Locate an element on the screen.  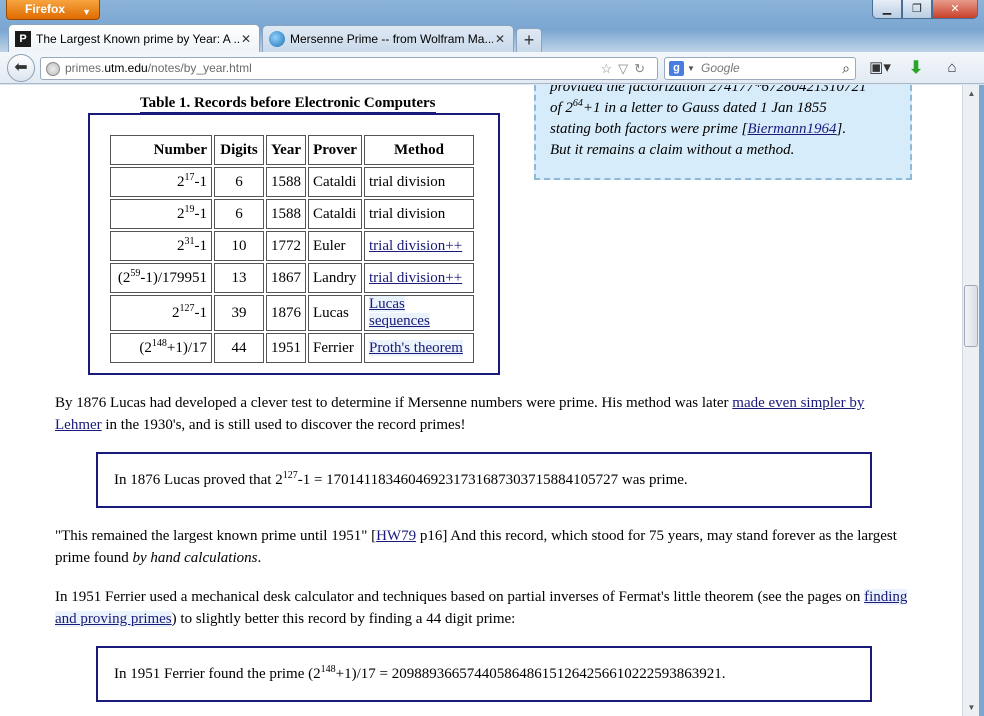
cell-prover: Lucas is located at coordinates (335, 313).